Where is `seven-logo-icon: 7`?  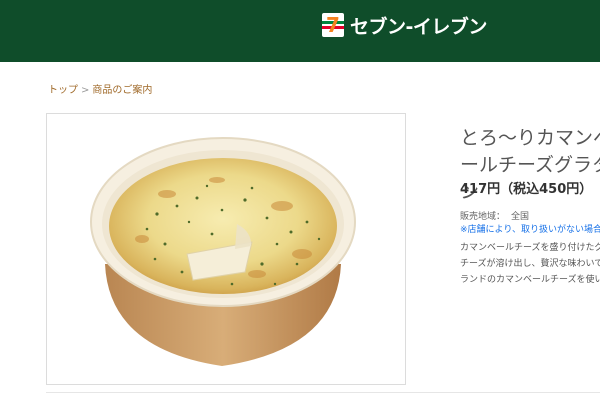 seven-logo-icon: 7 is located at coordinates (333, 25).